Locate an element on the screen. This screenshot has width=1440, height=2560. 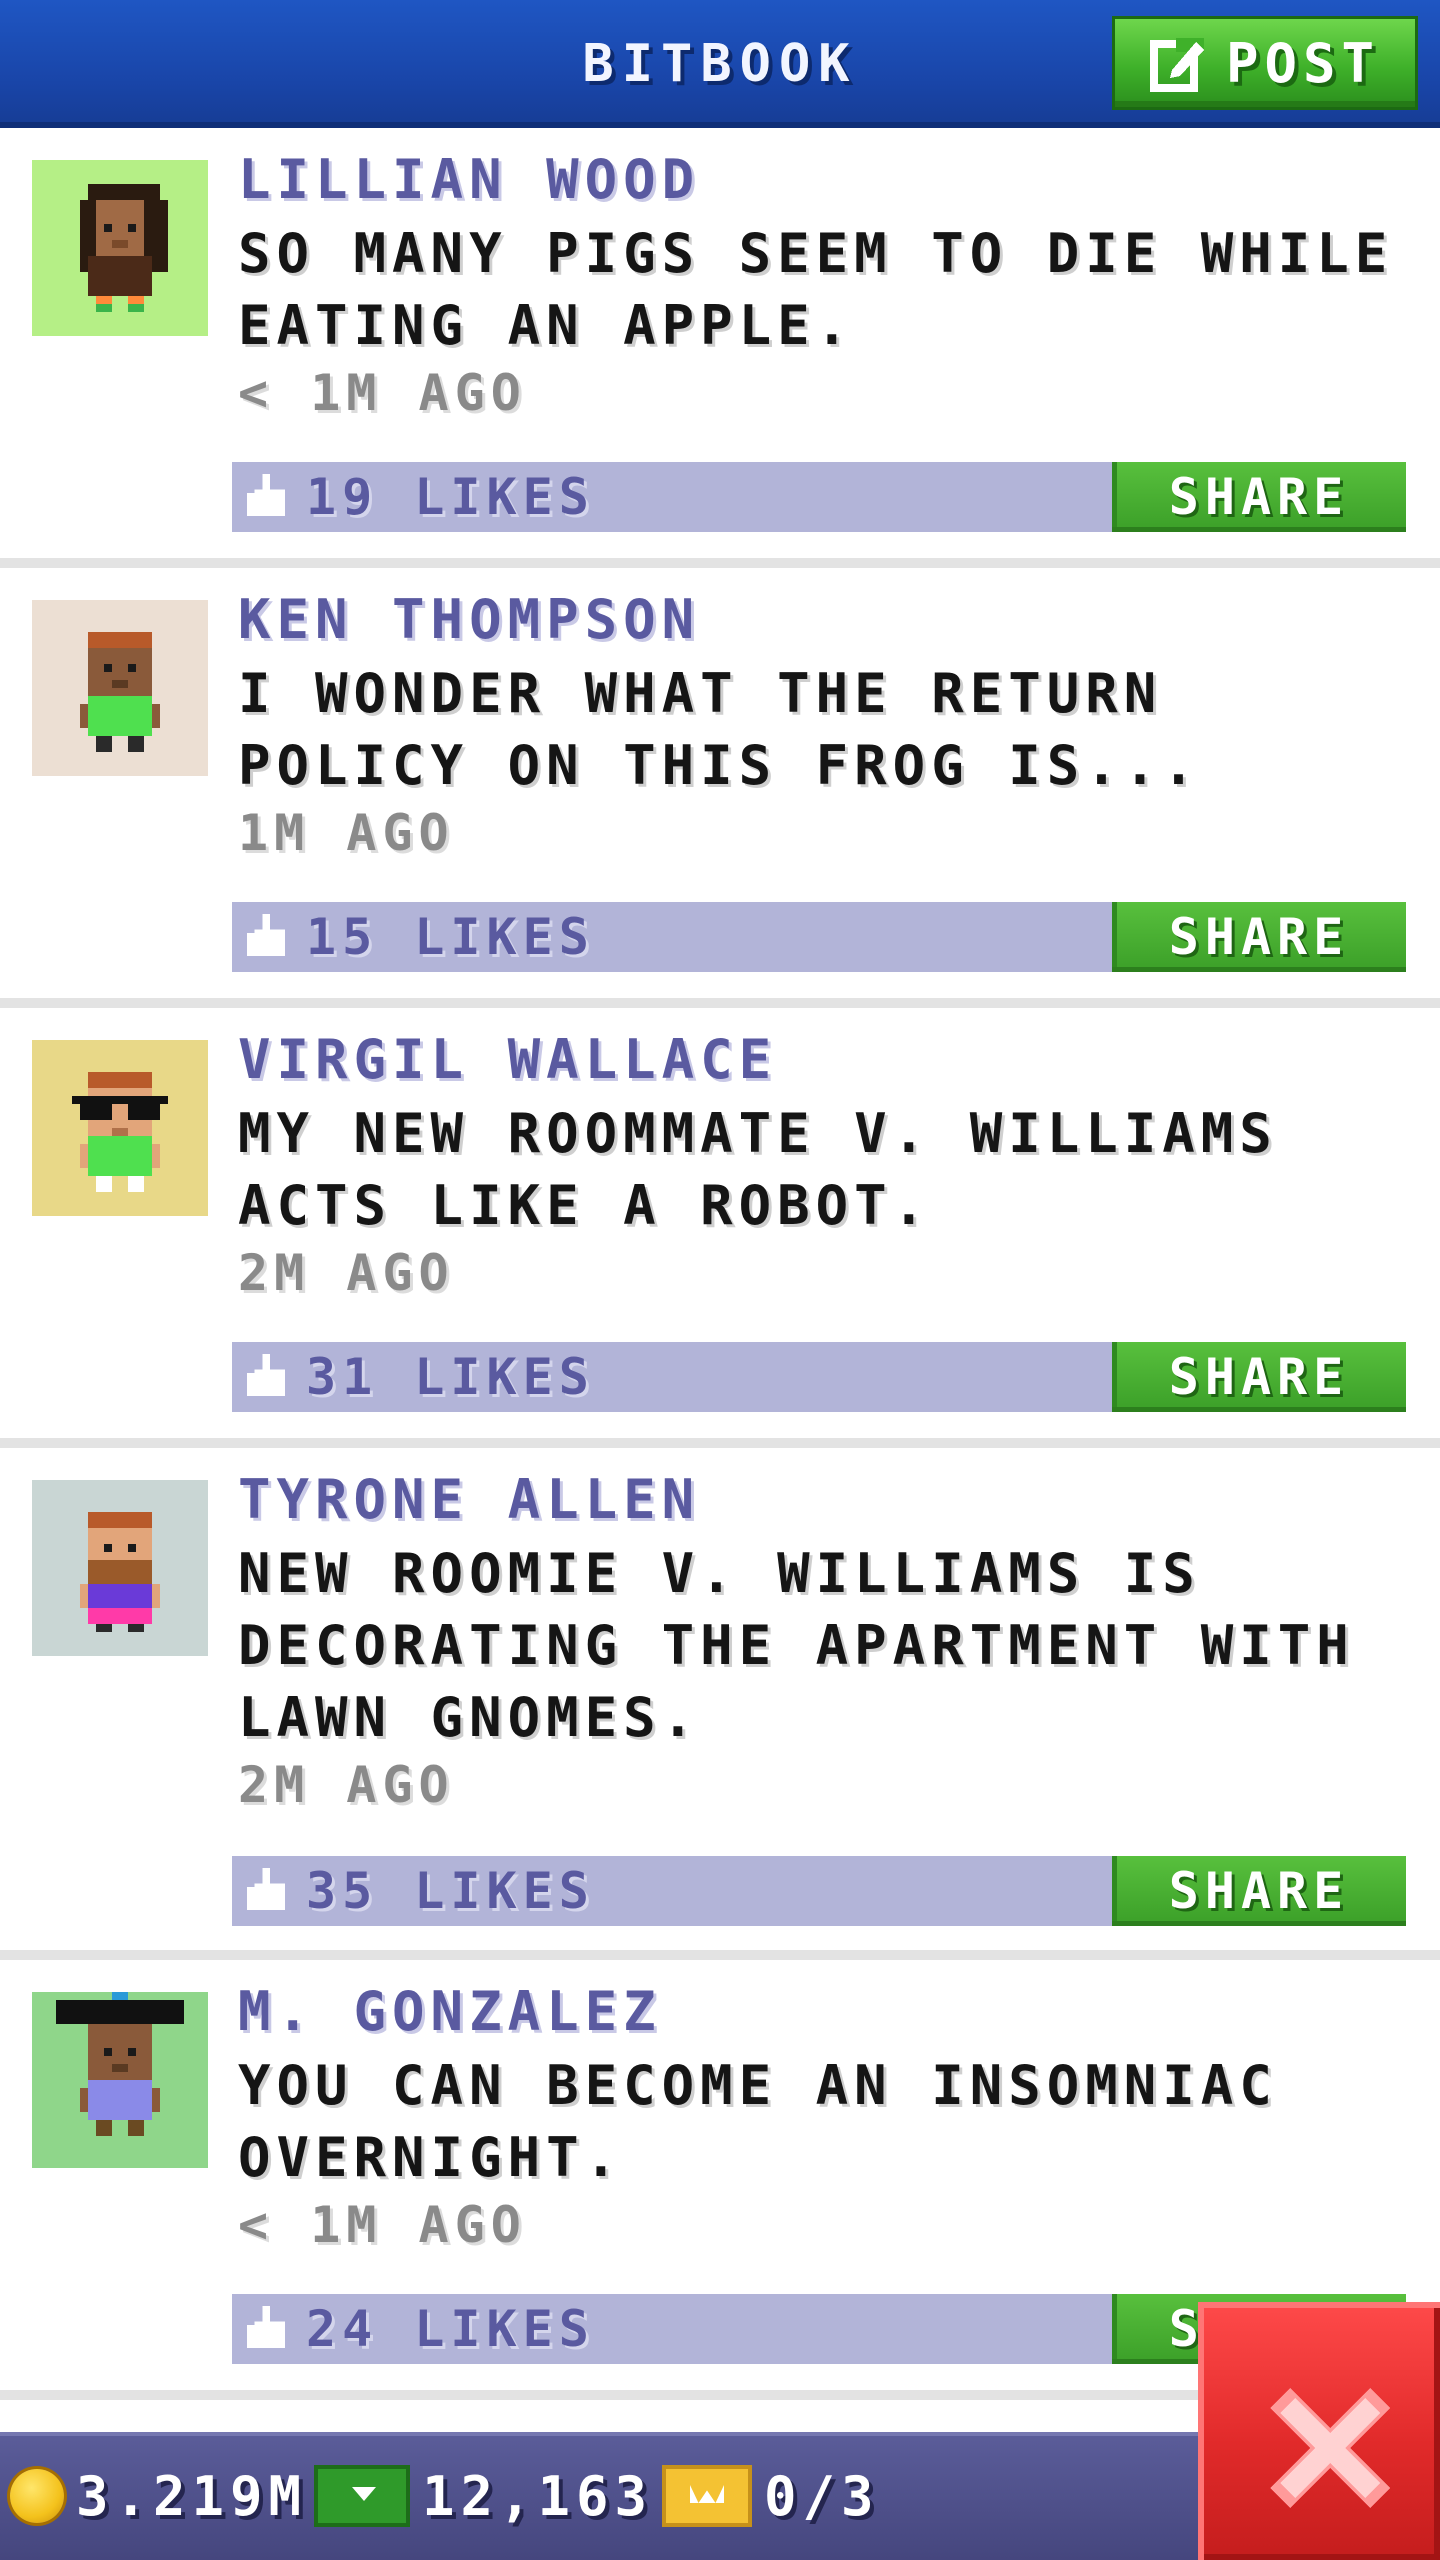
tickets-value: 0/3 is located at coordinates (822, 2496).